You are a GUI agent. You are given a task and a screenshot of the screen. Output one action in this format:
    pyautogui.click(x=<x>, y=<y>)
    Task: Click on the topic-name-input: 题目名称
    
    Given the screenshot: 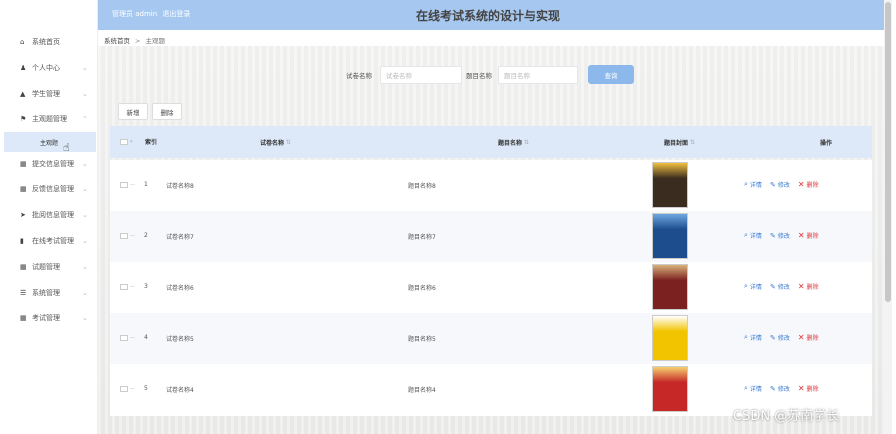 What is the action you would take?
    pyautogui.click(x=538, y=75)
    